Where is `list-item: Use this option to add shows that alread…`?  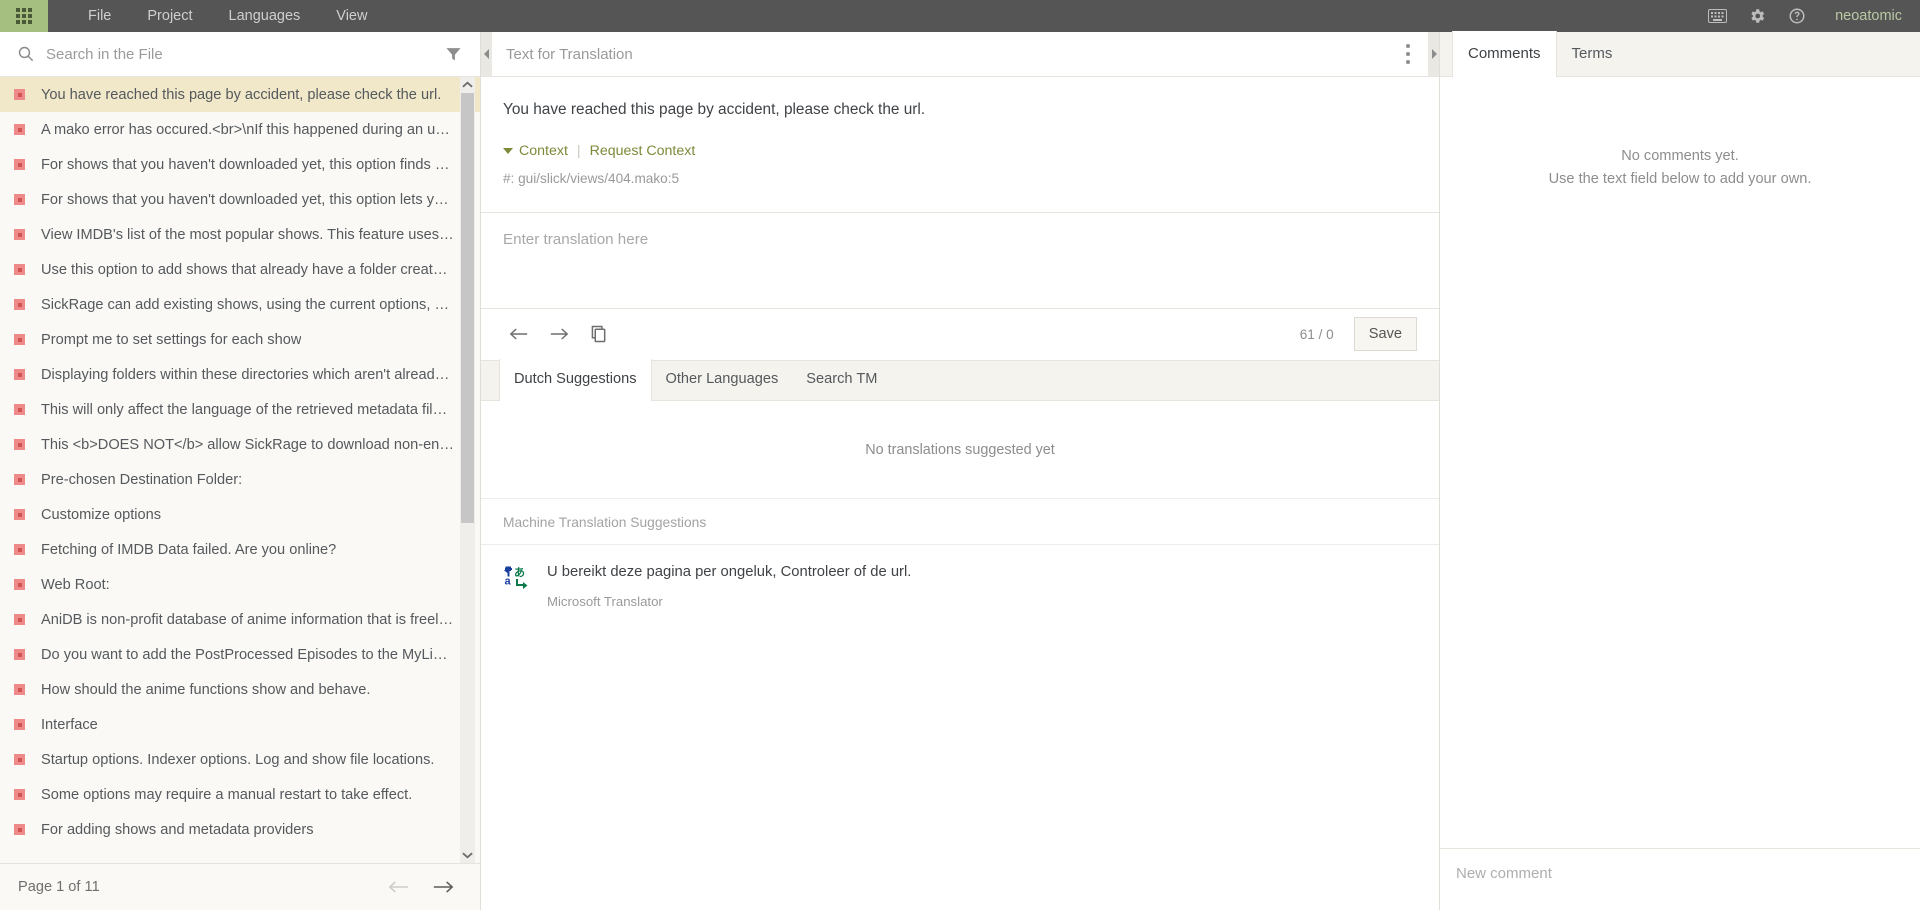
list-item: Use this option to add shows that alread… is located at coordinates (240, 269).